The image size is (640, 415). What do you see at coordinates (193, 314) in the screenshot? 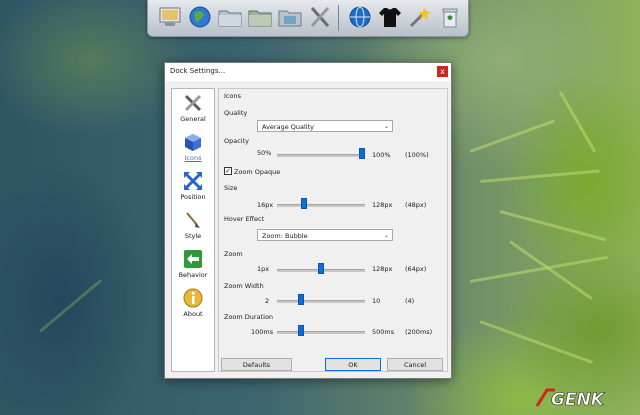
I see `sidebar-item-label: About` at bounding box center [193, 314].